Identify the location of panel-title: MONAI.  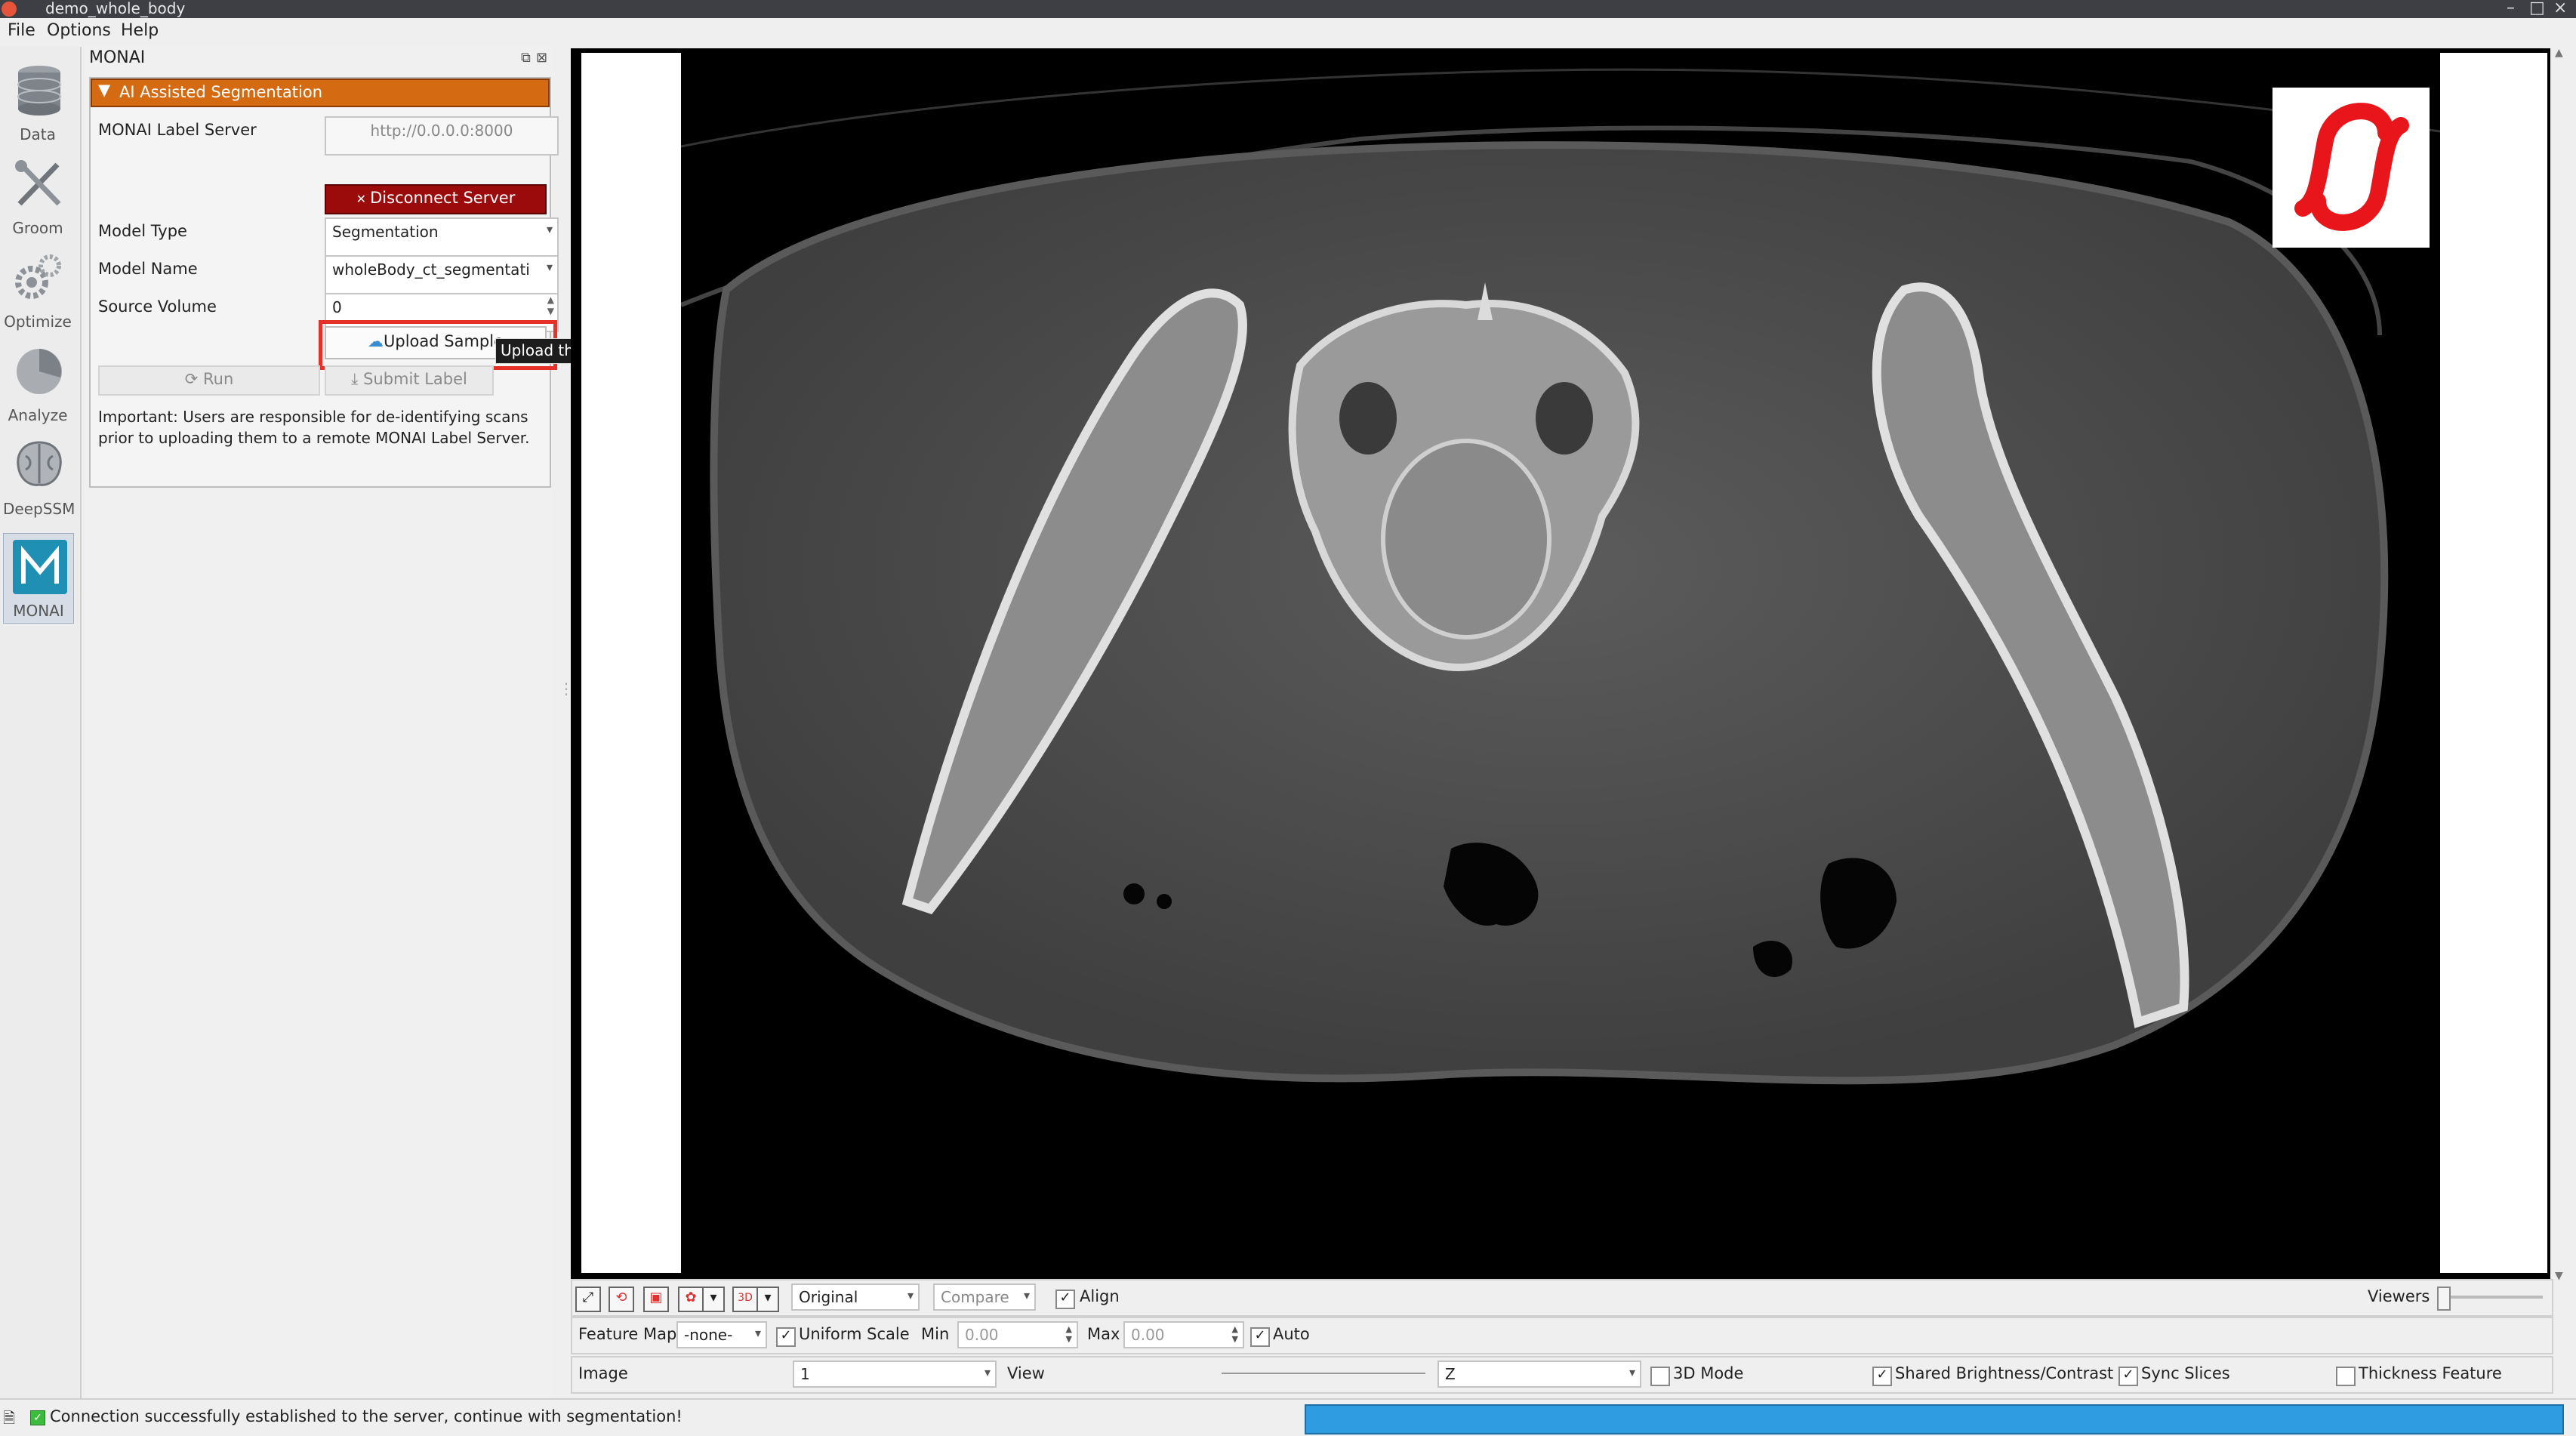
(117, 57).